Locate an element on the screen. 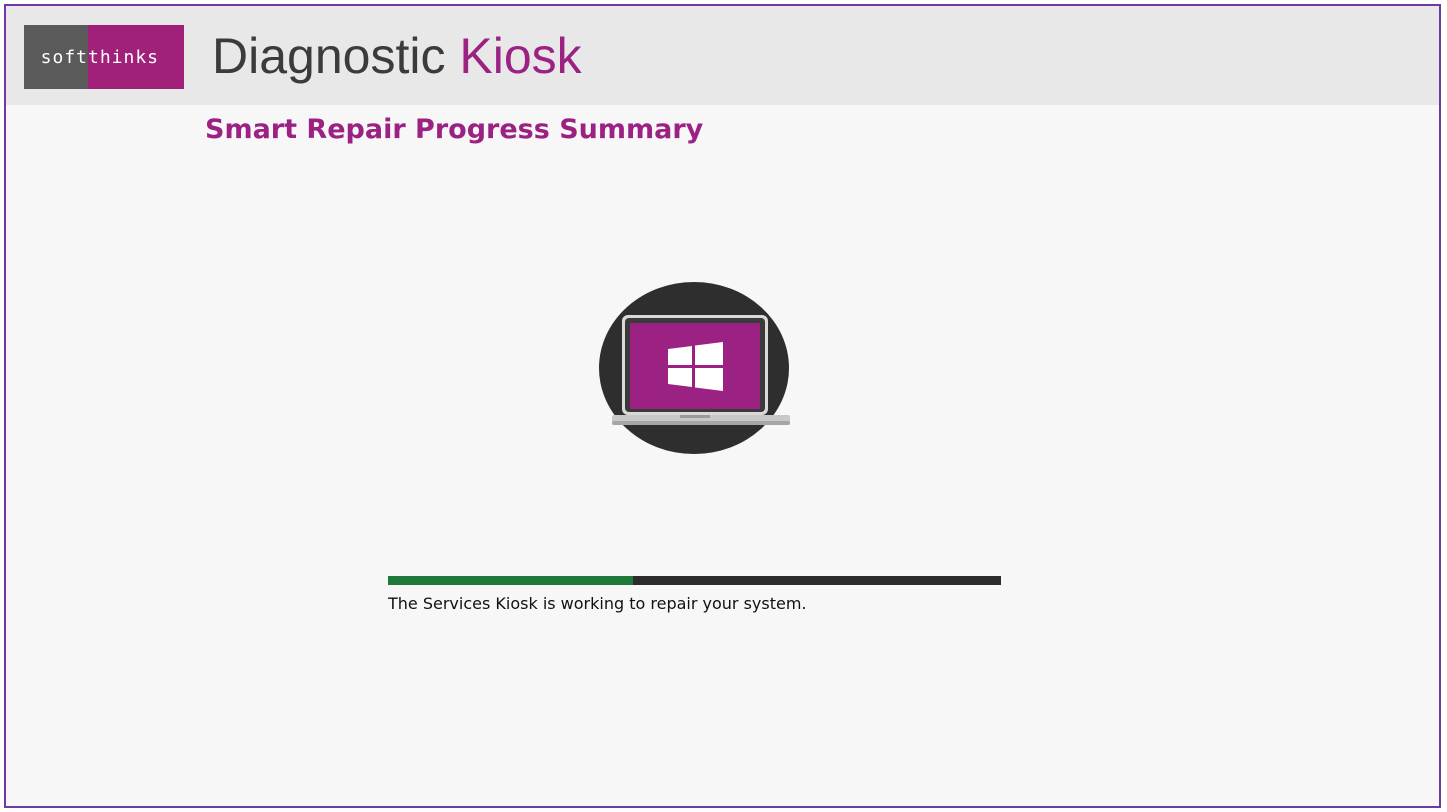  app-title-primary: Diagnostic is located at coordinates (329, 56).